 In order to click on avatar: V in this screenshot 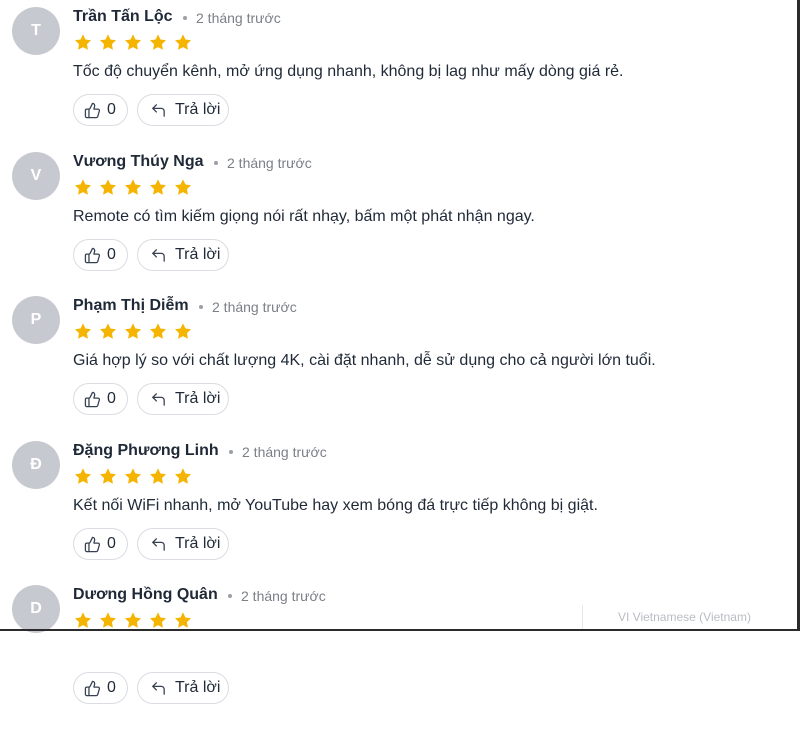, I will do `click(36, 176)`.